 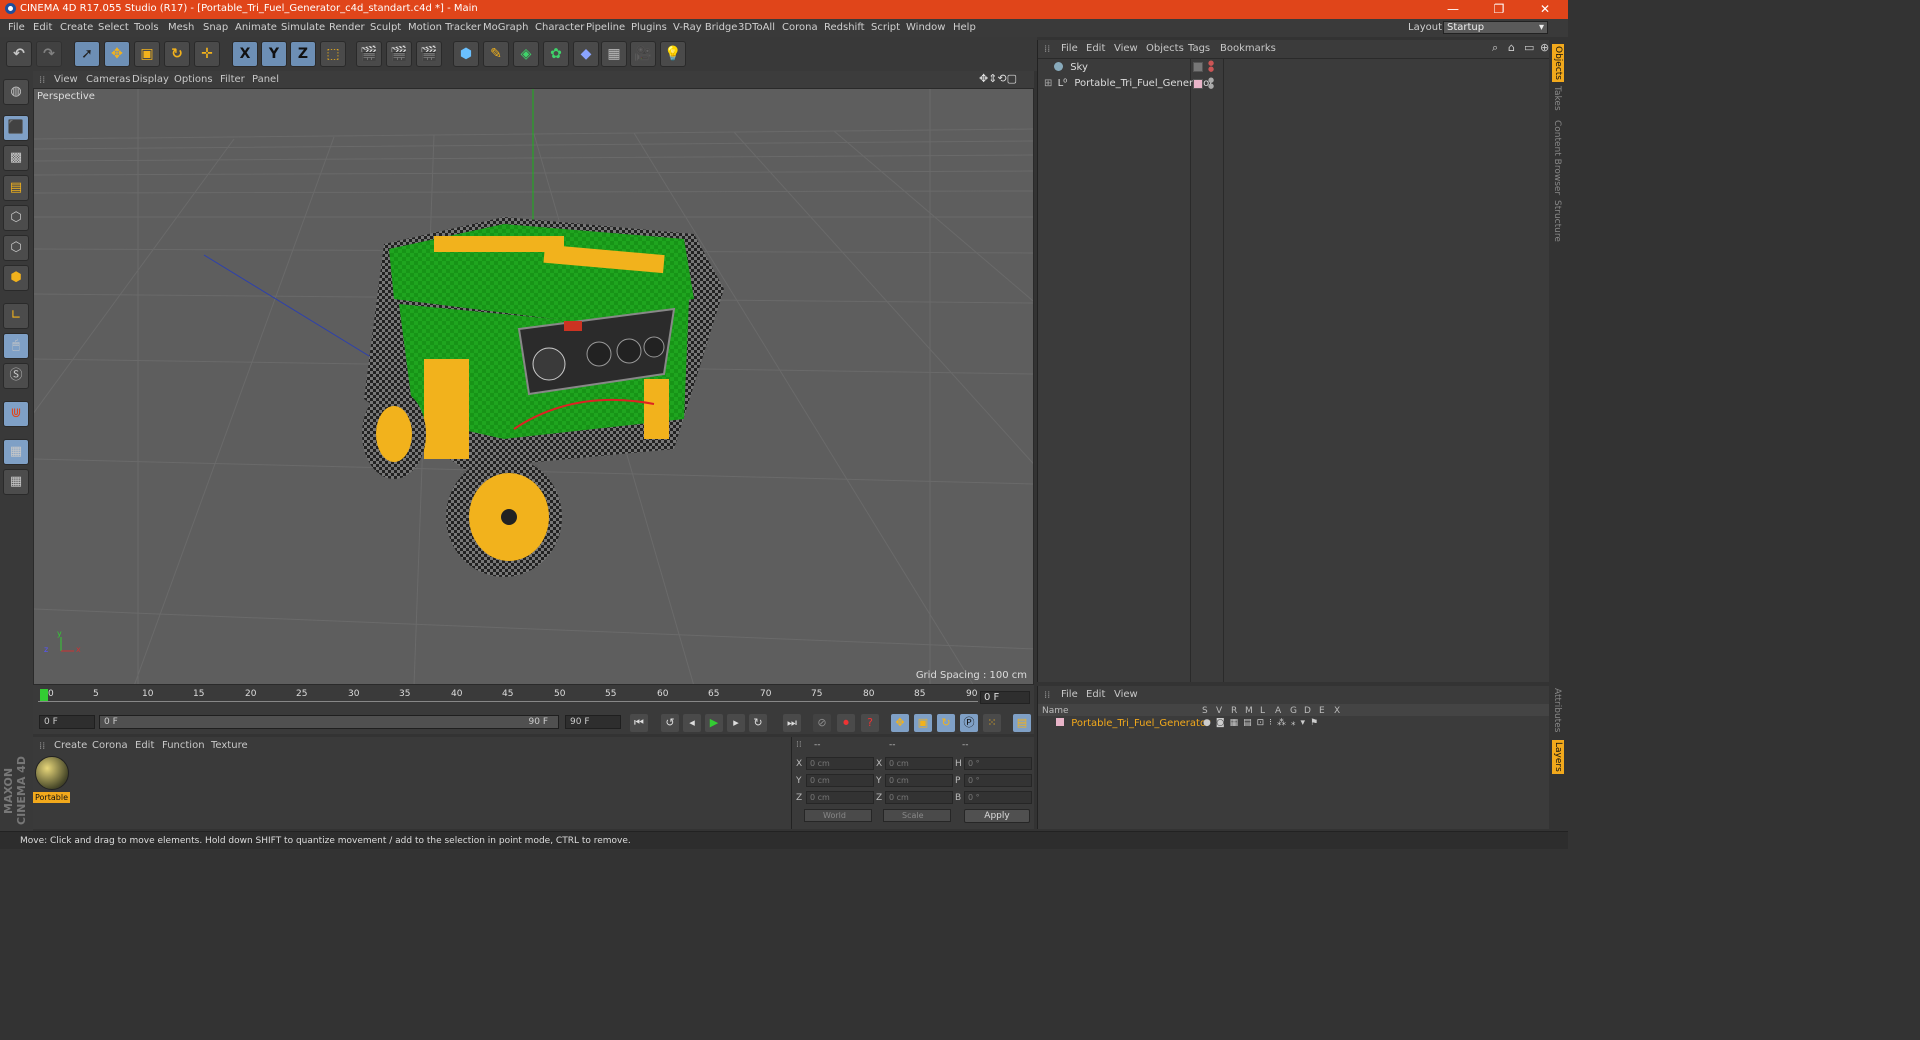 What do you see at coordinates (670, 723) in the screenshot?
I see `previous-key-button: ↺` at bounding box center [670, 723].